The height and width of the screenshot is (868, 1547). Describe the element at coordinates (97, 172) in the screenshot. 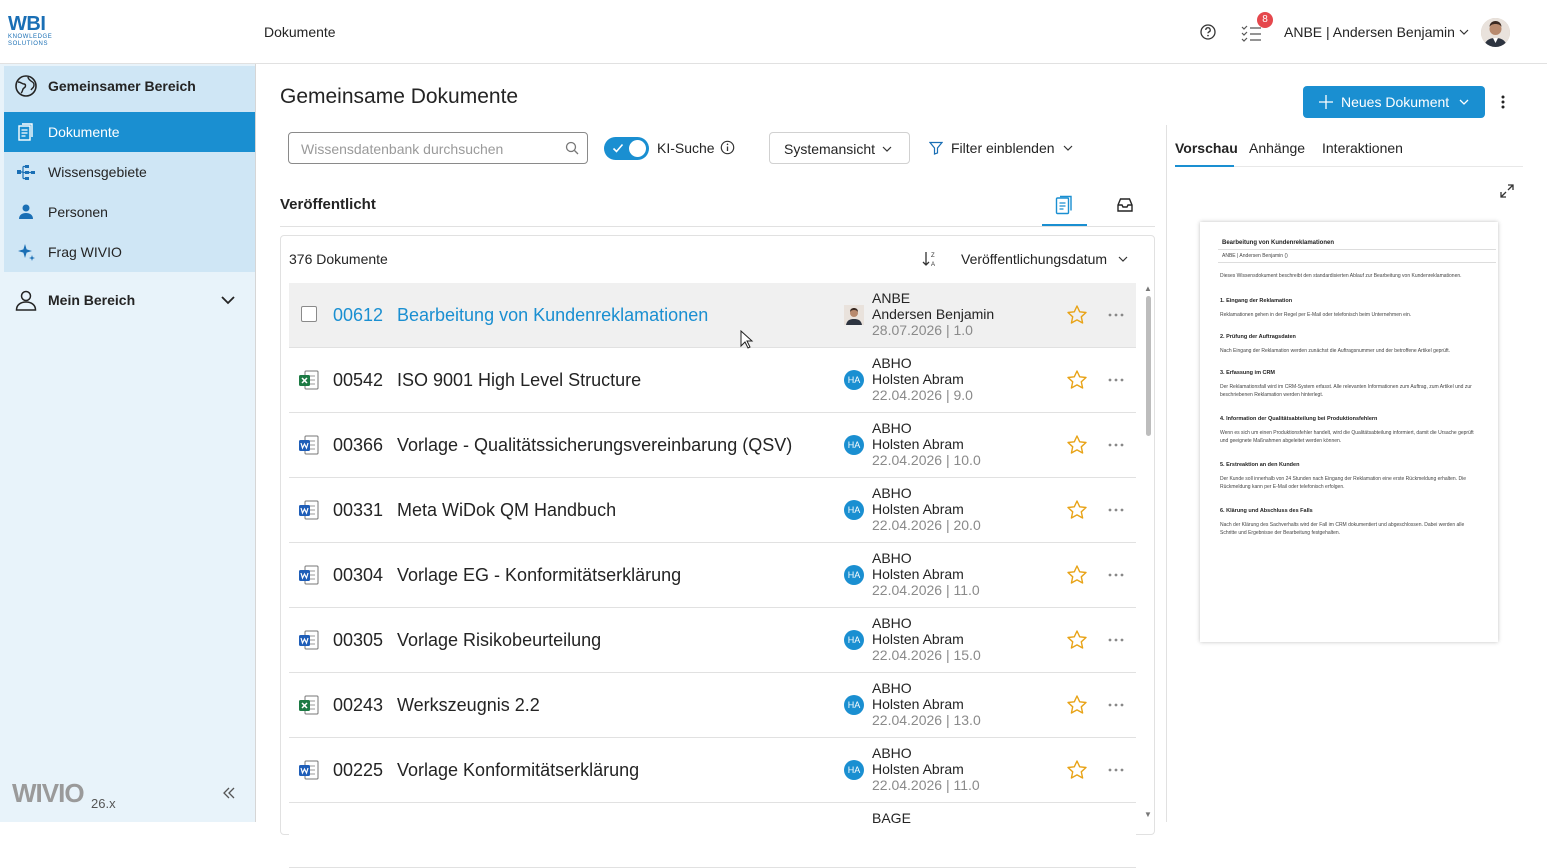

I see `sidebar-item-label: Wissensgebiete` at that location.